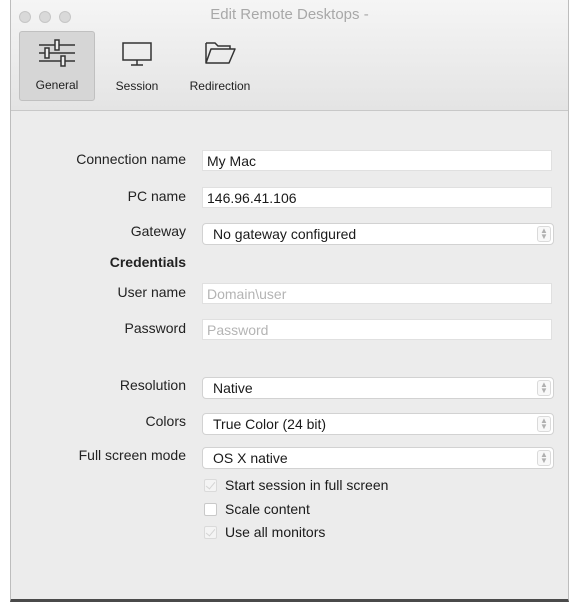 The height and width of the screenshot is (604, 574). What do you see at coordinates (151, 292) in the screenshot?
I see `user-name-label: User name` at bounding box center [151, 292].